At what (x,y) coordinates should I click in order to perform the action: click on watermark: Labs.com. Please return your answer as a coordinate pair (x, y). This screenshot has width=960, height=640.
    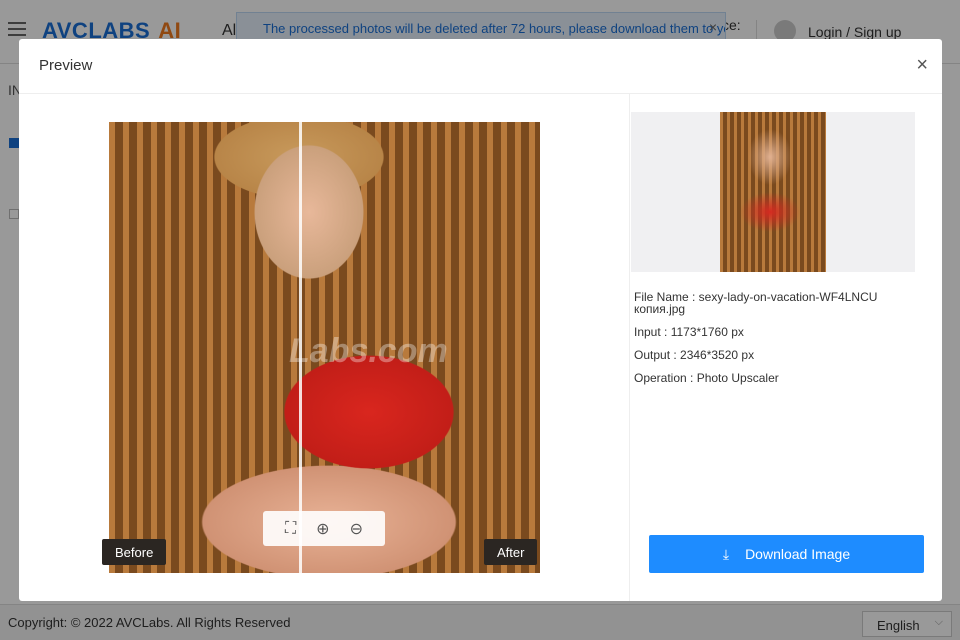
    Looking at the image, I should click on (368, 351).